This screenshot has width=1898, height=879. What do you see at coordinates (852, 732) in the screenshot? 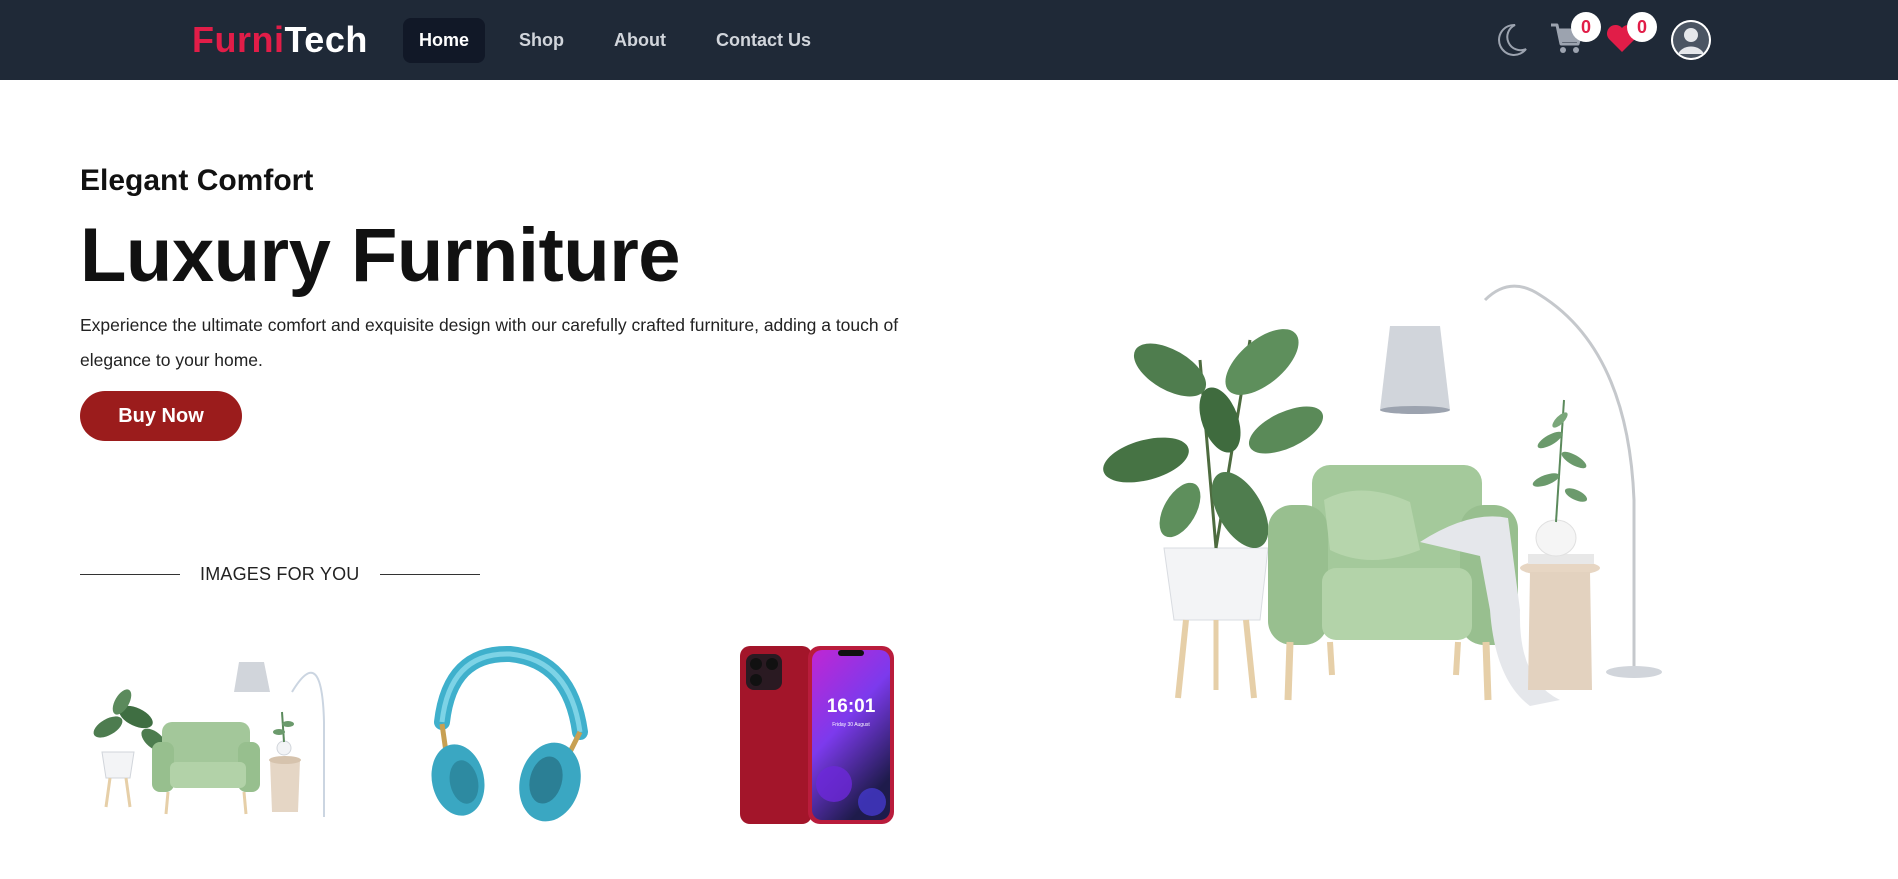
I see `thumbnail-smartphone: 16:01 Friday 30 August` at bounding box center [852, 732].